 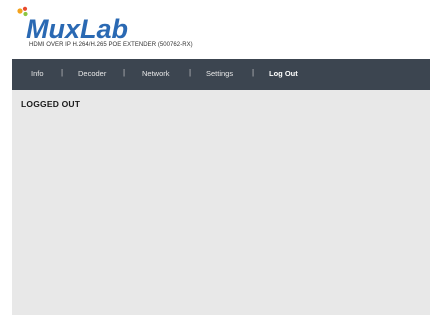 I want to click on muxlab-logo: MuxLab, so click(x=91, y=24).